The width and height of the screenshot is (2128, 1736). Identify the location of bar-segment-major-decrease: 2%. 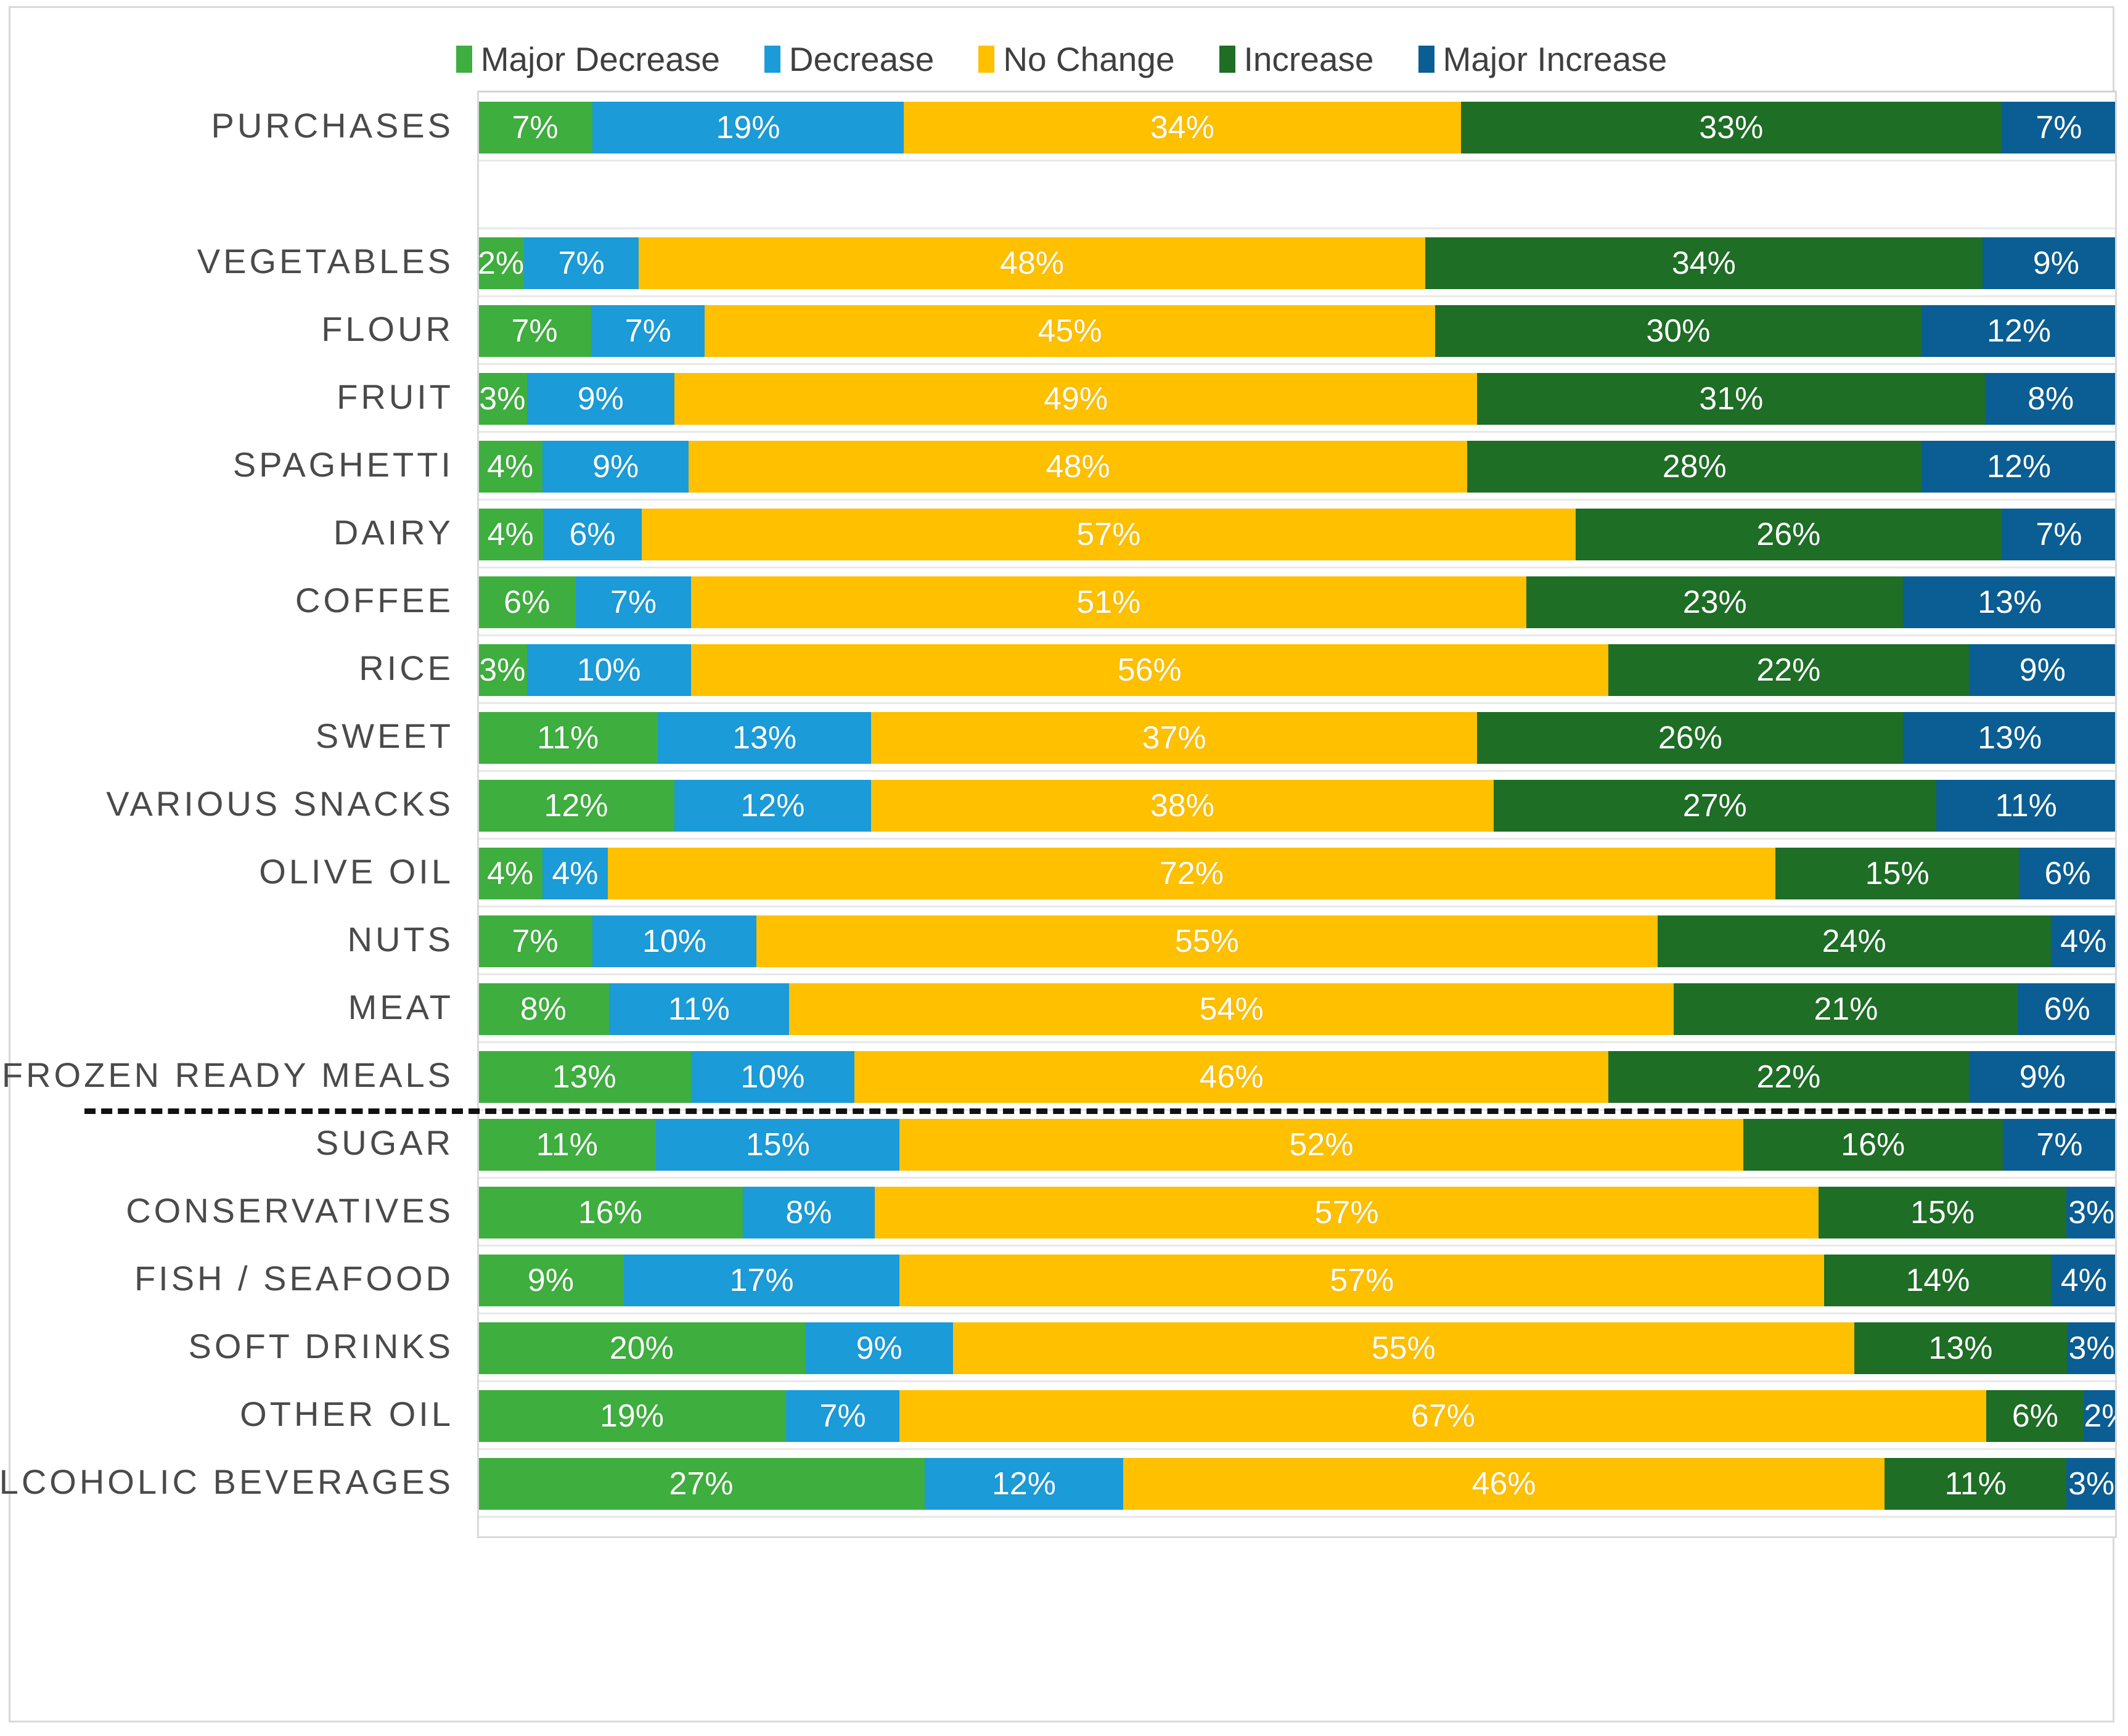
(502, 263).